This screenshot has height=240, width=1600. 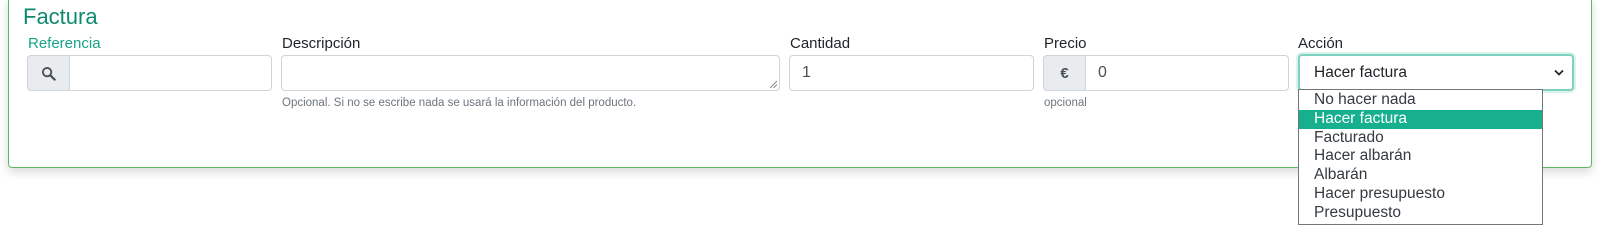 I want to click on option-hacer-albaran: Hacer albarán, so click(x=1420, y=156).